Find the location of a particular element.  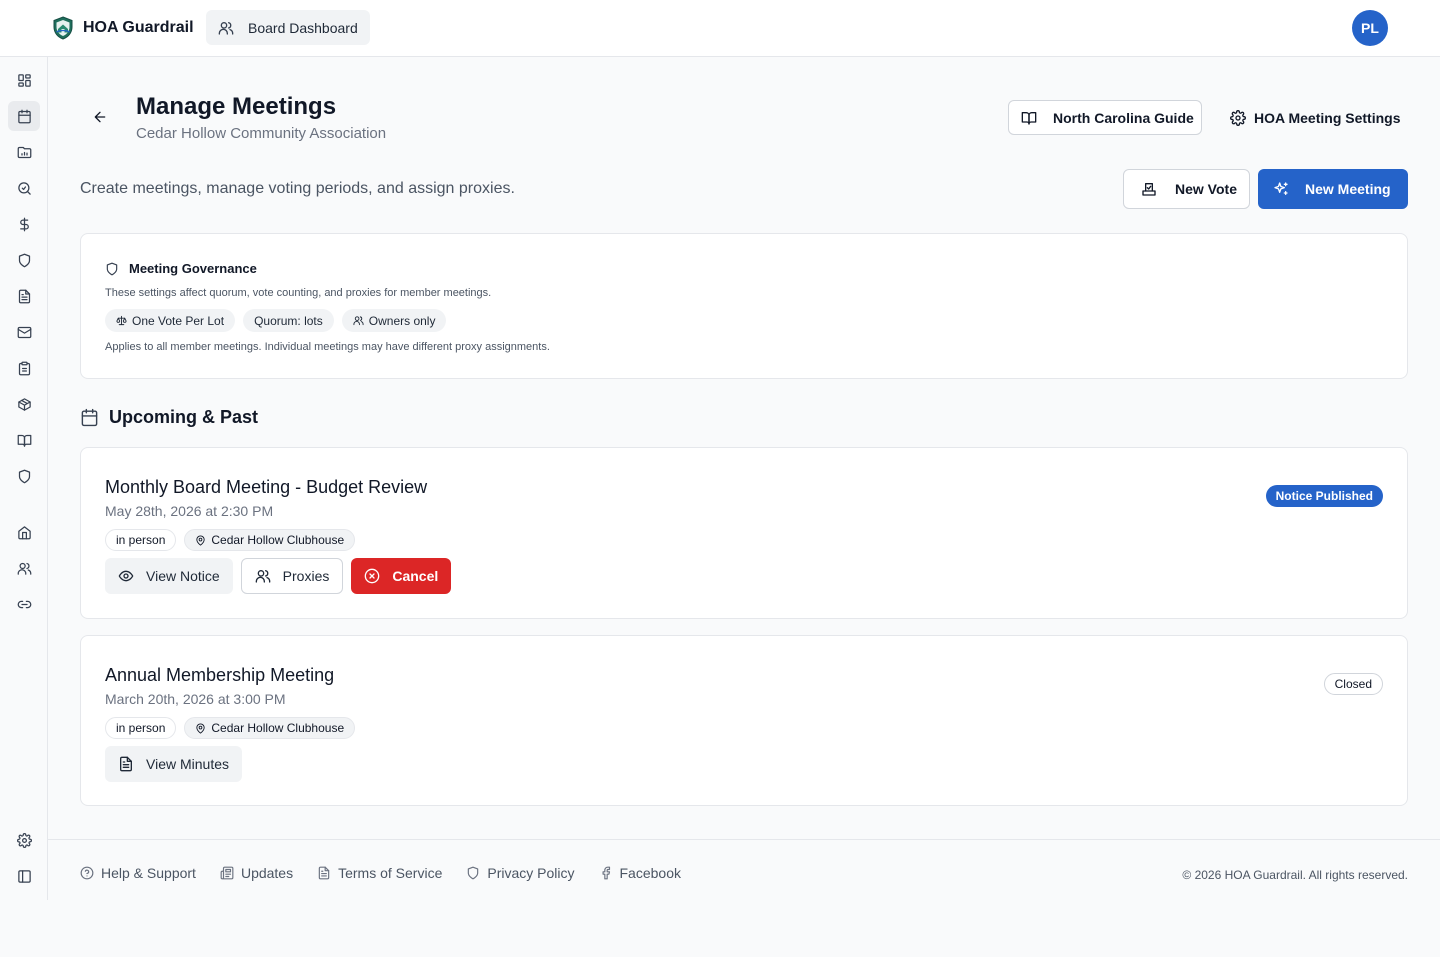

sidebar-item-search is located at coordinates (24, 188).